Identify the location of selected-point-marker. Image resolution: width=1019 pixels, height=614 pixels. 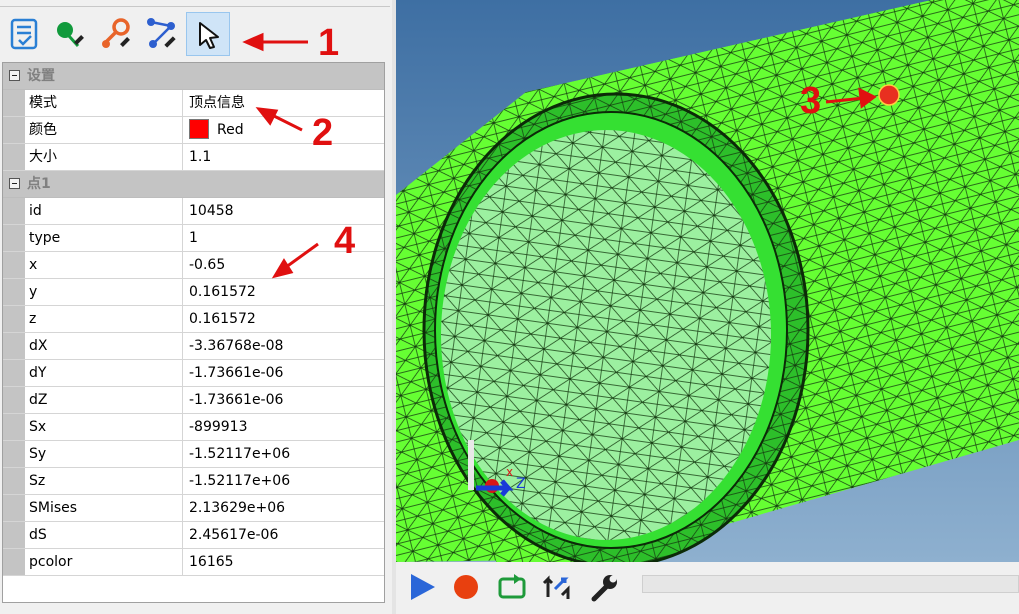
(889, 95).